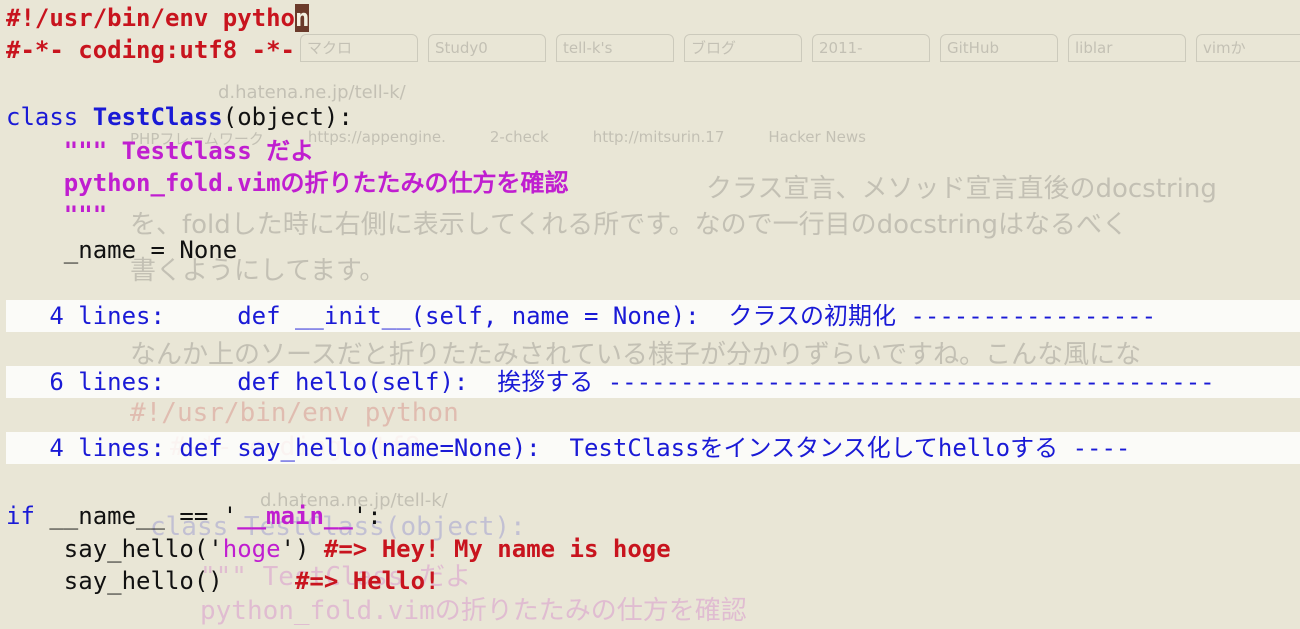  Describe the element at coordinates (1127, 48) in the screenshot. I see `ghost-tab: liblar` at that location.